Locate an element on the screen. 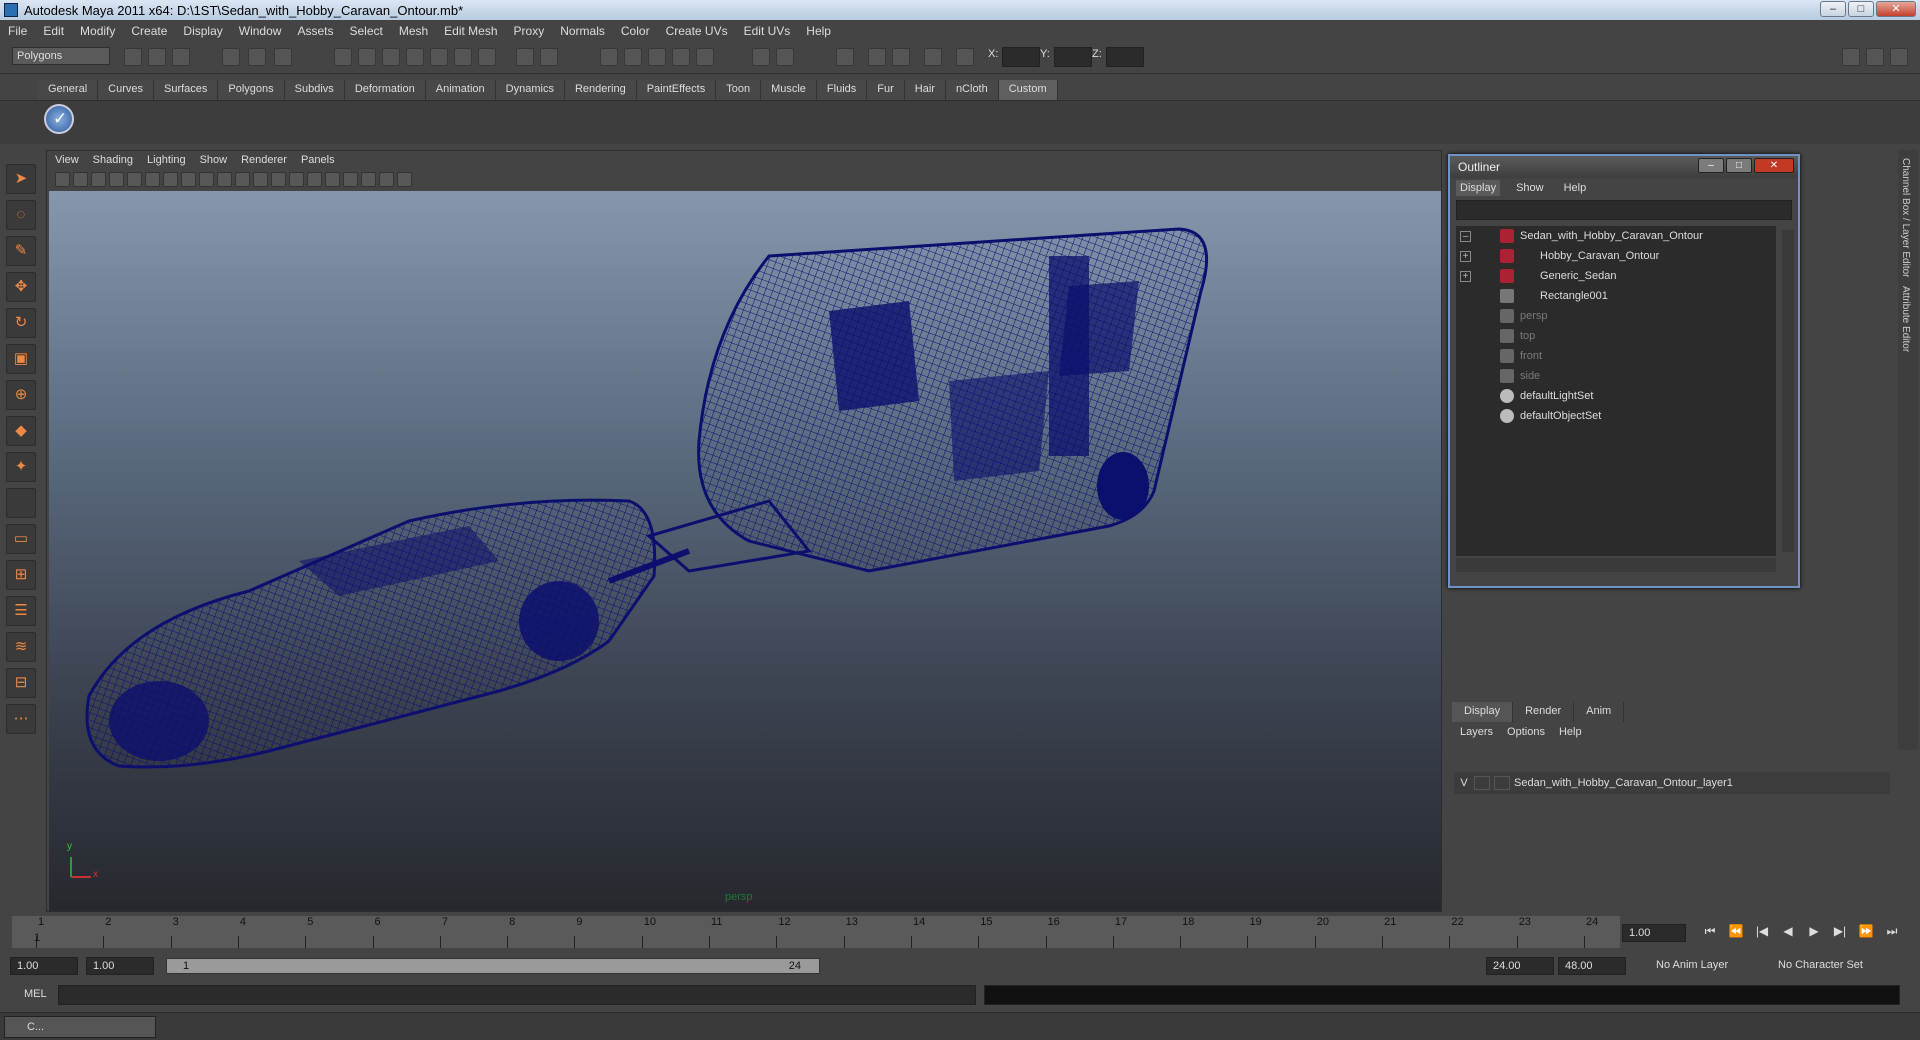 The image size is (1920, 1040). playback-start-field: 1.00 is located at coordinates (120, 966).